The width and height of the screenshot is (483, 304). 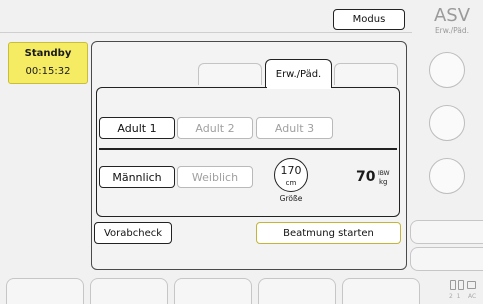 I want to click on precheck-button: Vorabcheck, so click(x=133, y=233).